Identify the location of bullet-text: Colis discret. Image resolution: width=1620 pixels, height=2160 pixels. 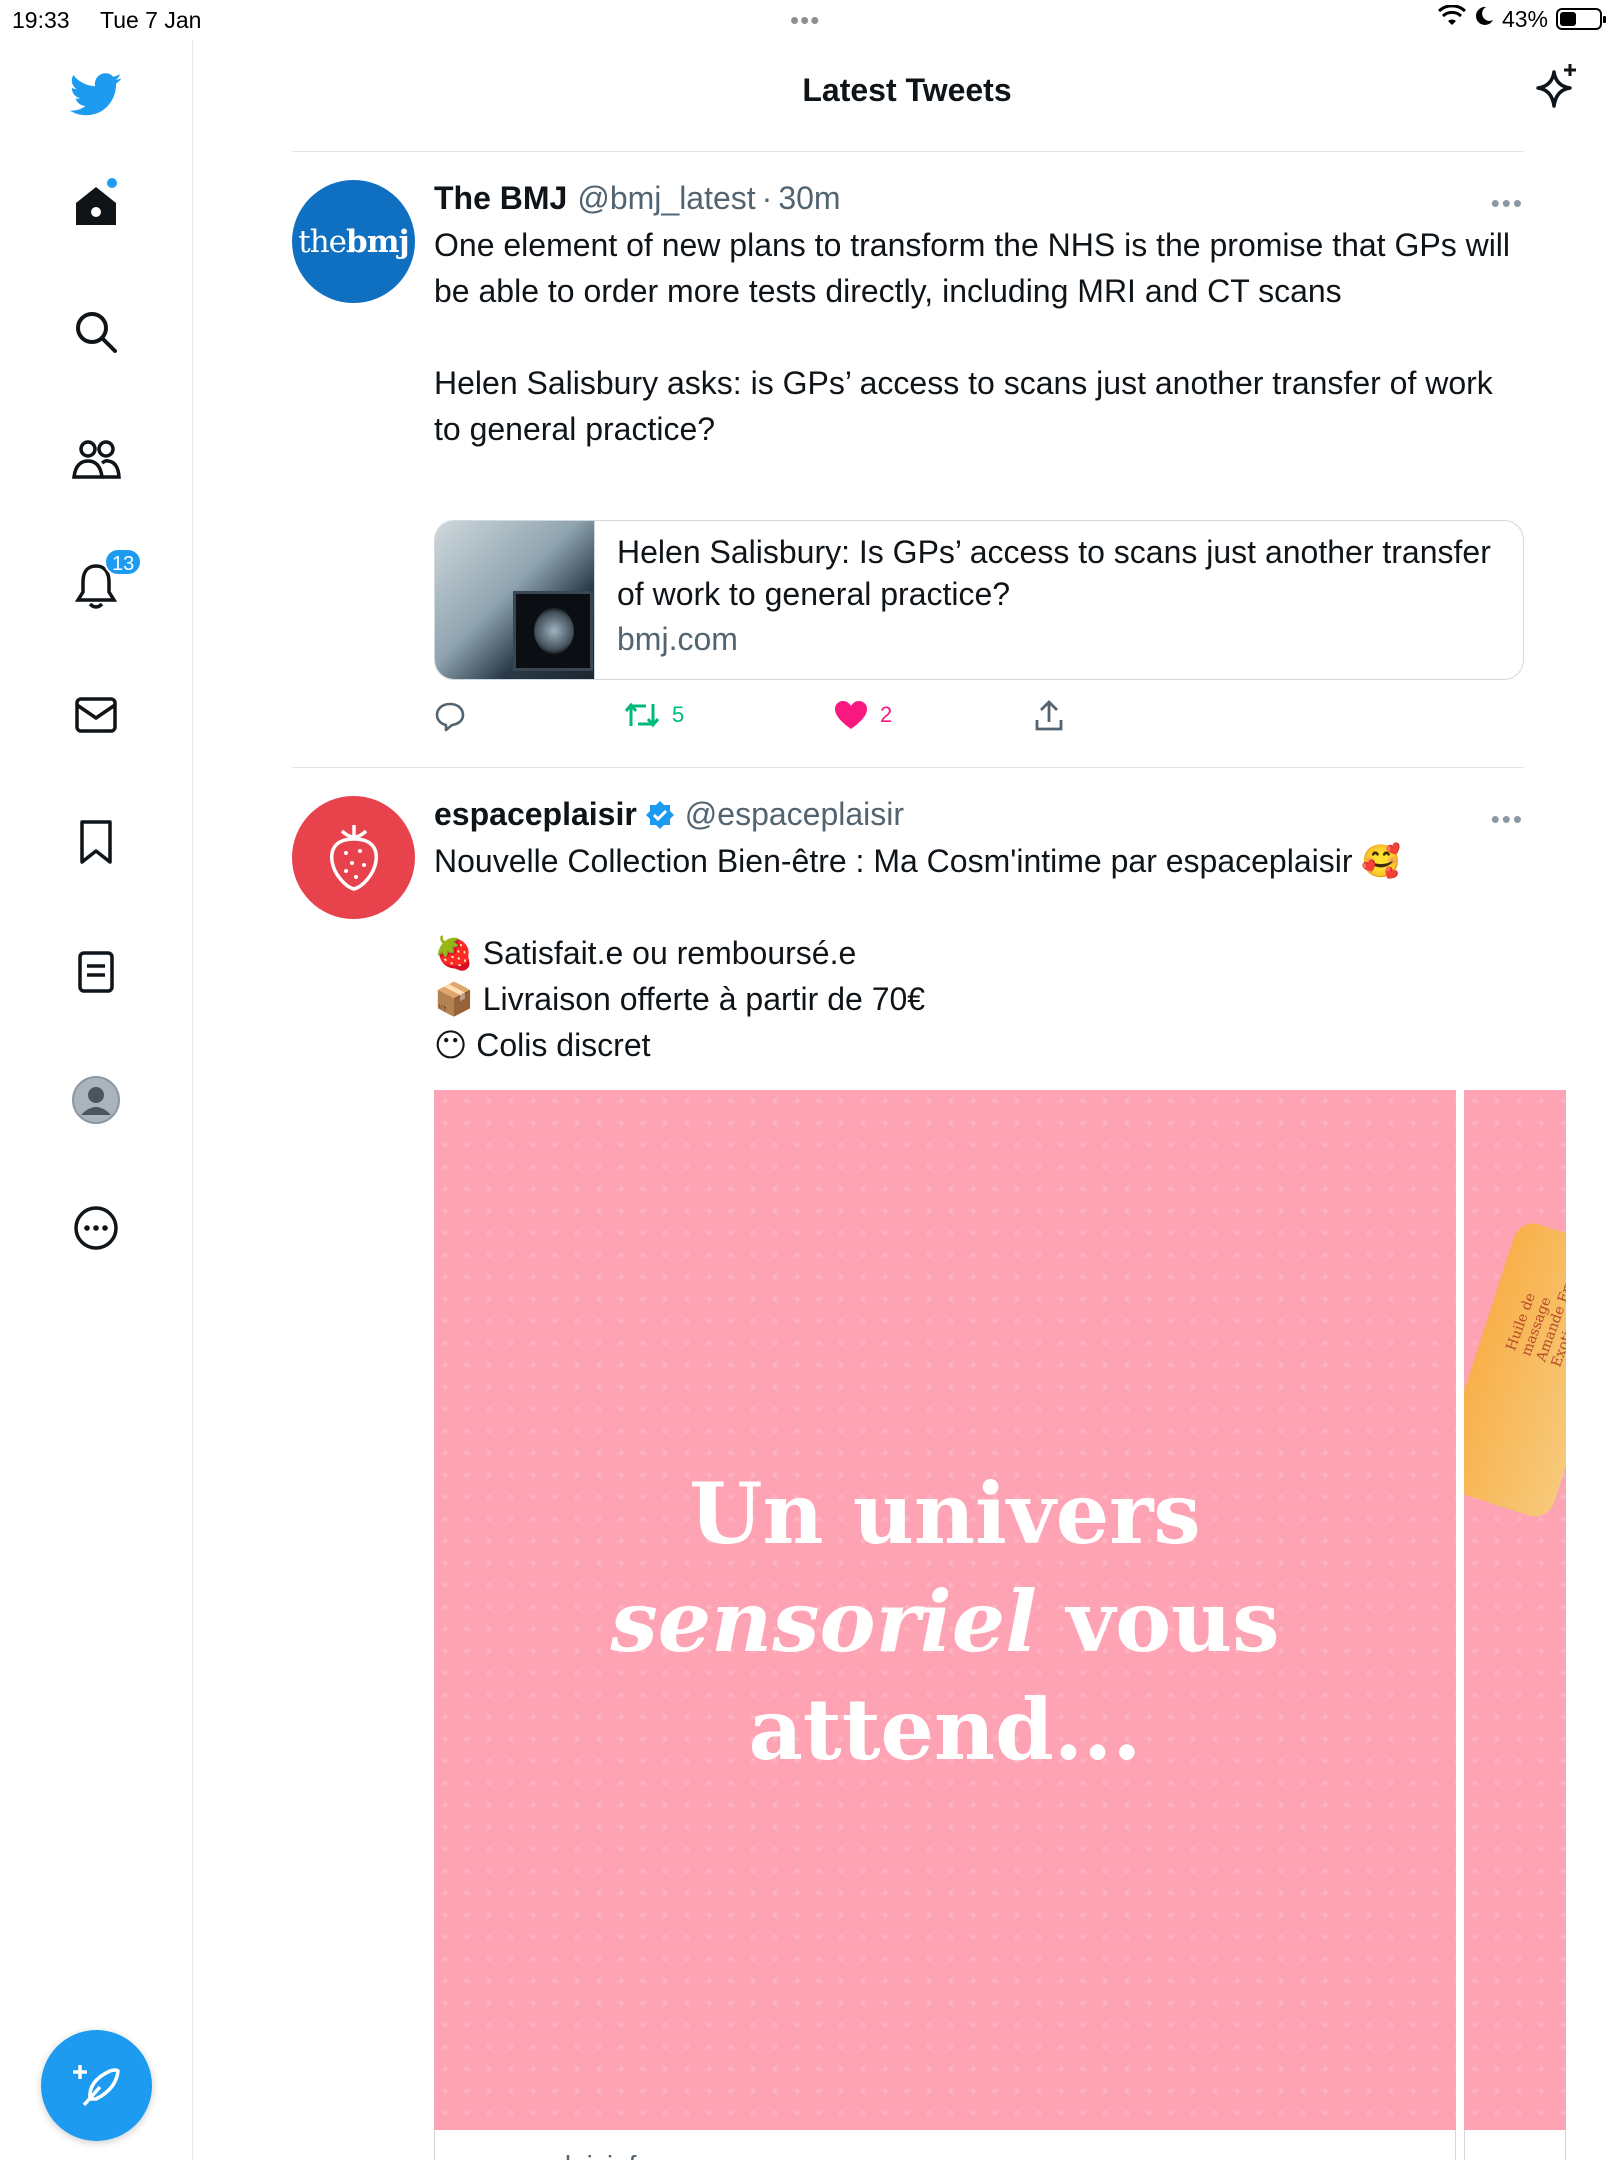
(563, 1045).